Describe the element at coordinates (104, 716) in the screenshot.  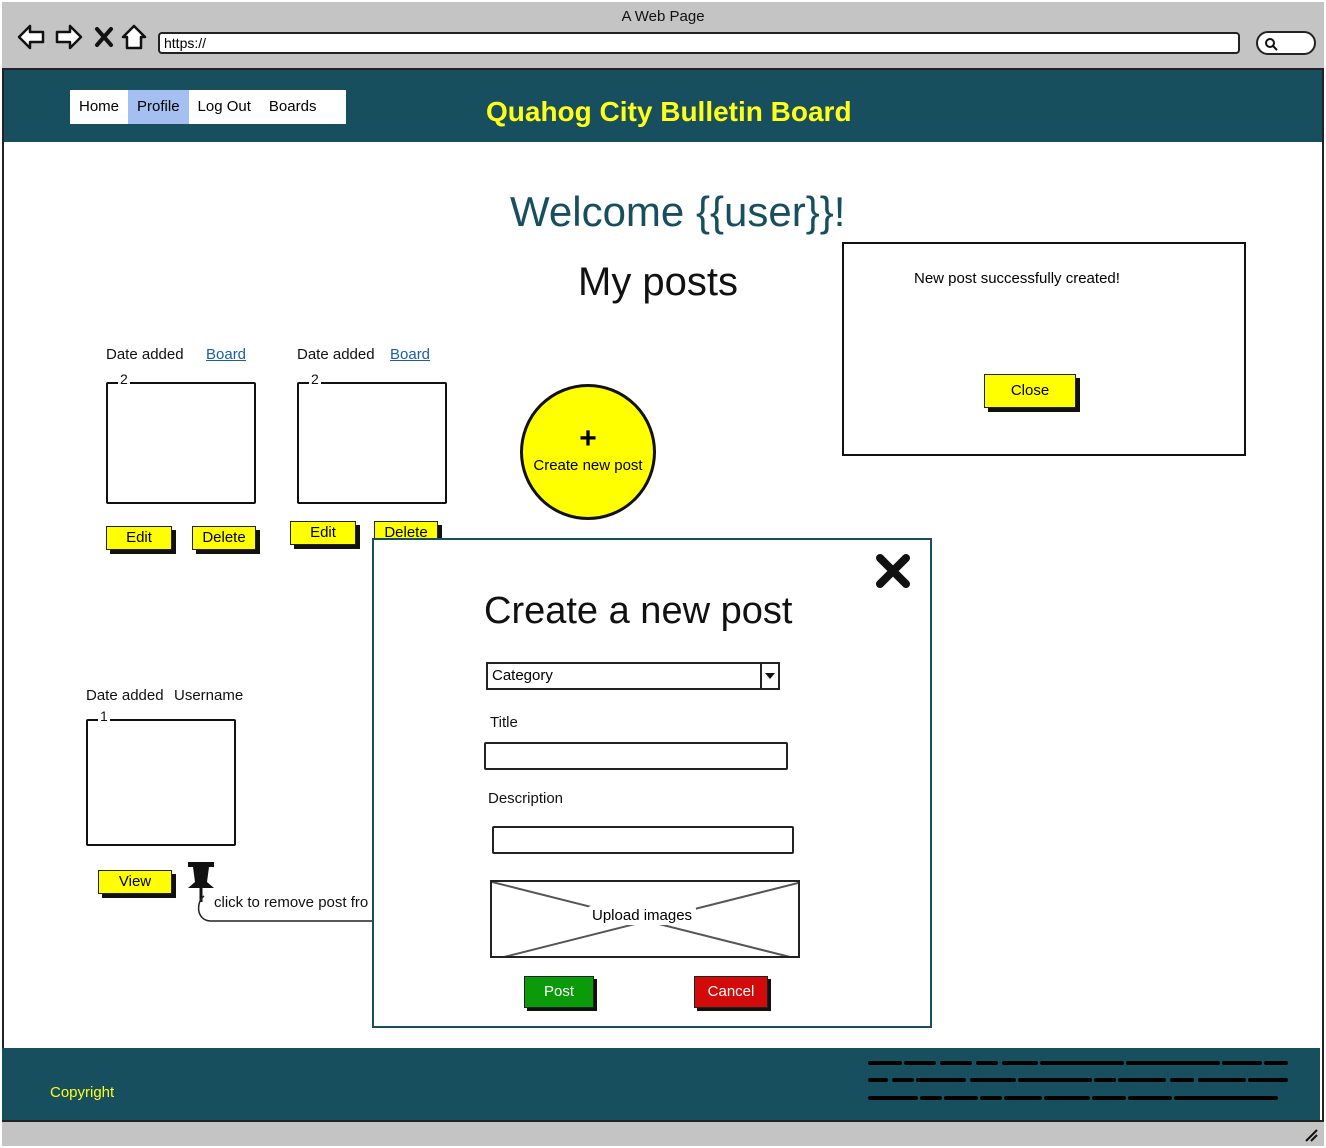
I see `post-count: 1` at that location.